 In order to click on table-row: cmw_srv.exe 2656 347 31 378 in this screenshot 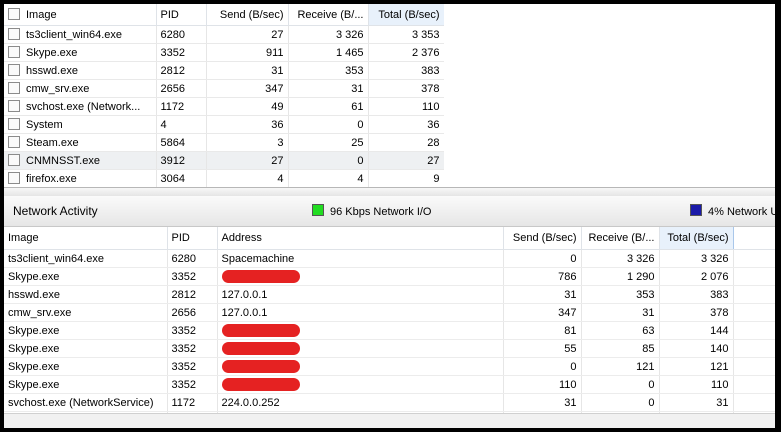, I will do `click(224, 88)`.